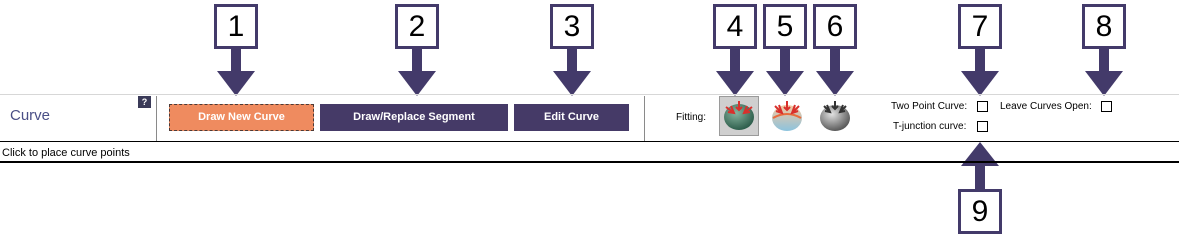 This screenshot has height=240, width=1179. Describe the element at coordinates (1046, 106) in the screenshot. I see `leave-curves-open-label: Leave Curves Open:` at that location.